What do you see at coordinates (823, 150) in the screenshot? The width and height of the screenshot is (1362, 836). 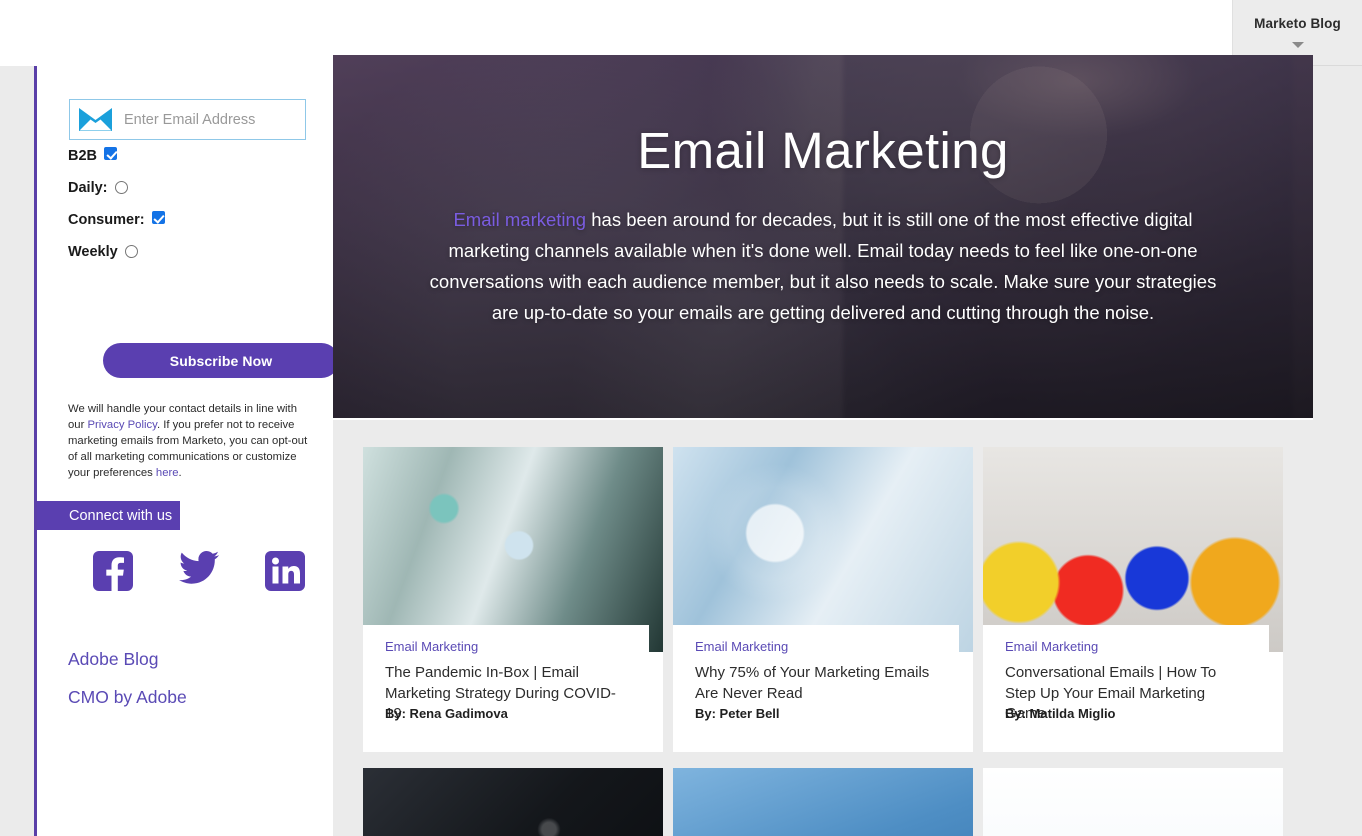 I see `hero-title: Email Marketing` at bounding box center [823, 150].